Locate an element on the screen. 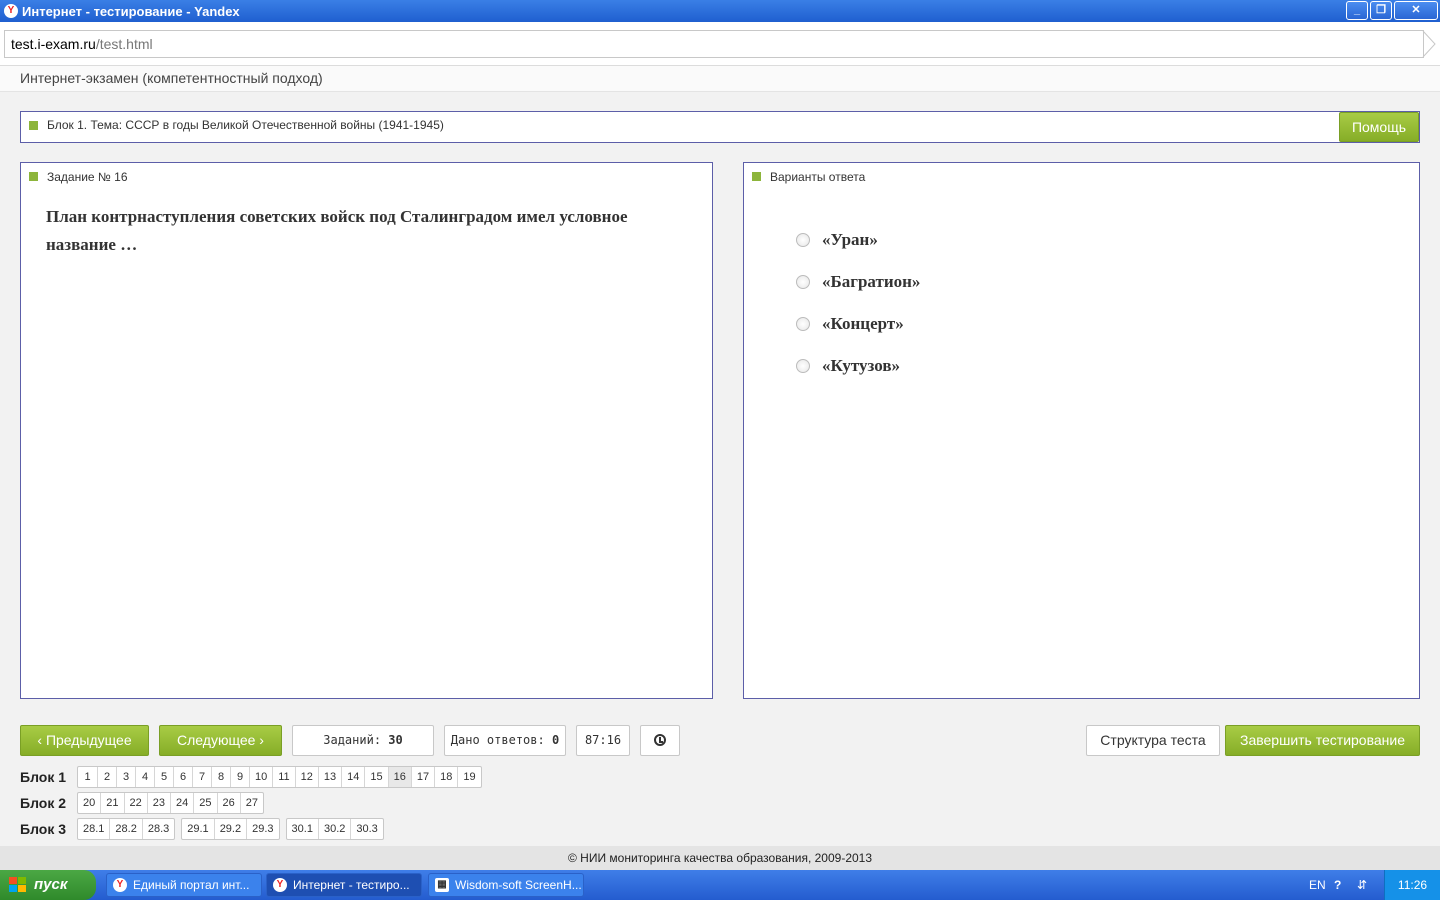 The width and height of the screenshot is (1440, 900). window-titlebar: Y Интернет - тестирование - Yandex _ ❐ ✕ is located at coordinates (720, 11).